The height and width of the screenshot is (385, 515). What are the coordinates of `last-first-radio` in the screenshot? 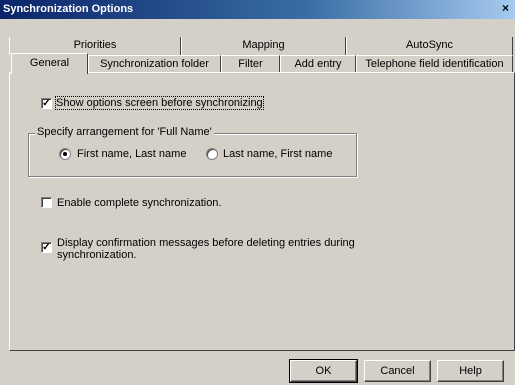 It's located at (212, 154).